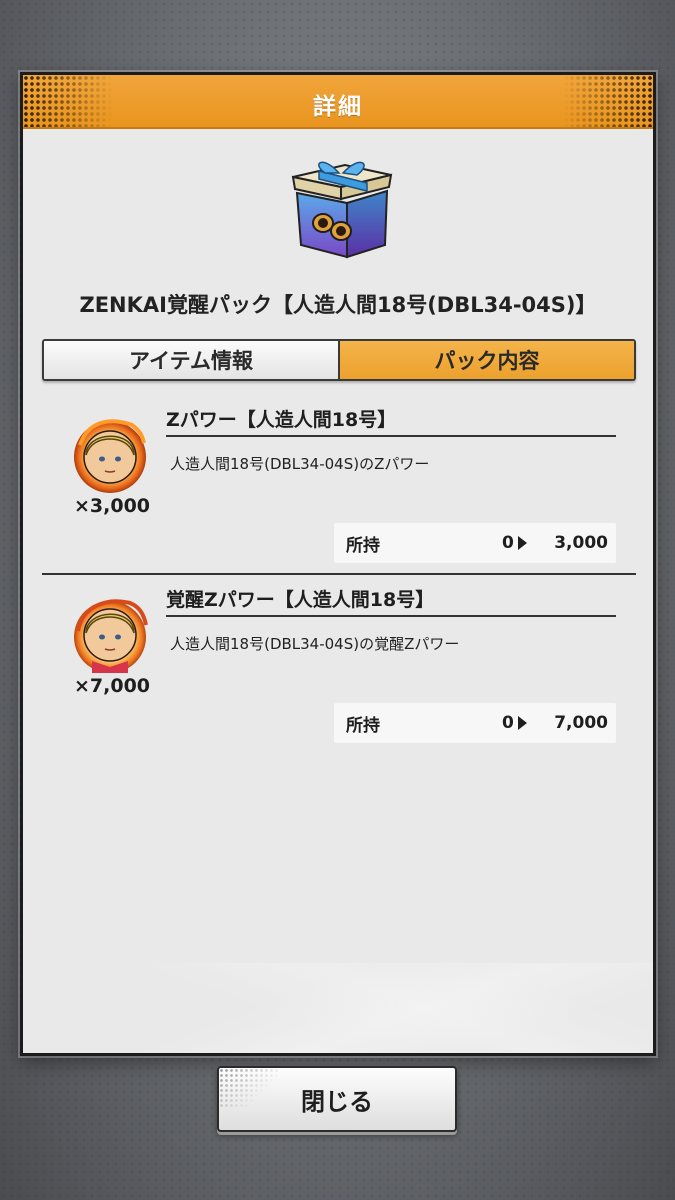 This screenshot has width=675, height=1200. Describe the element at coordinates (337, 1101) in the screenshot. I see `close-button-label: 閉じる` at that location.